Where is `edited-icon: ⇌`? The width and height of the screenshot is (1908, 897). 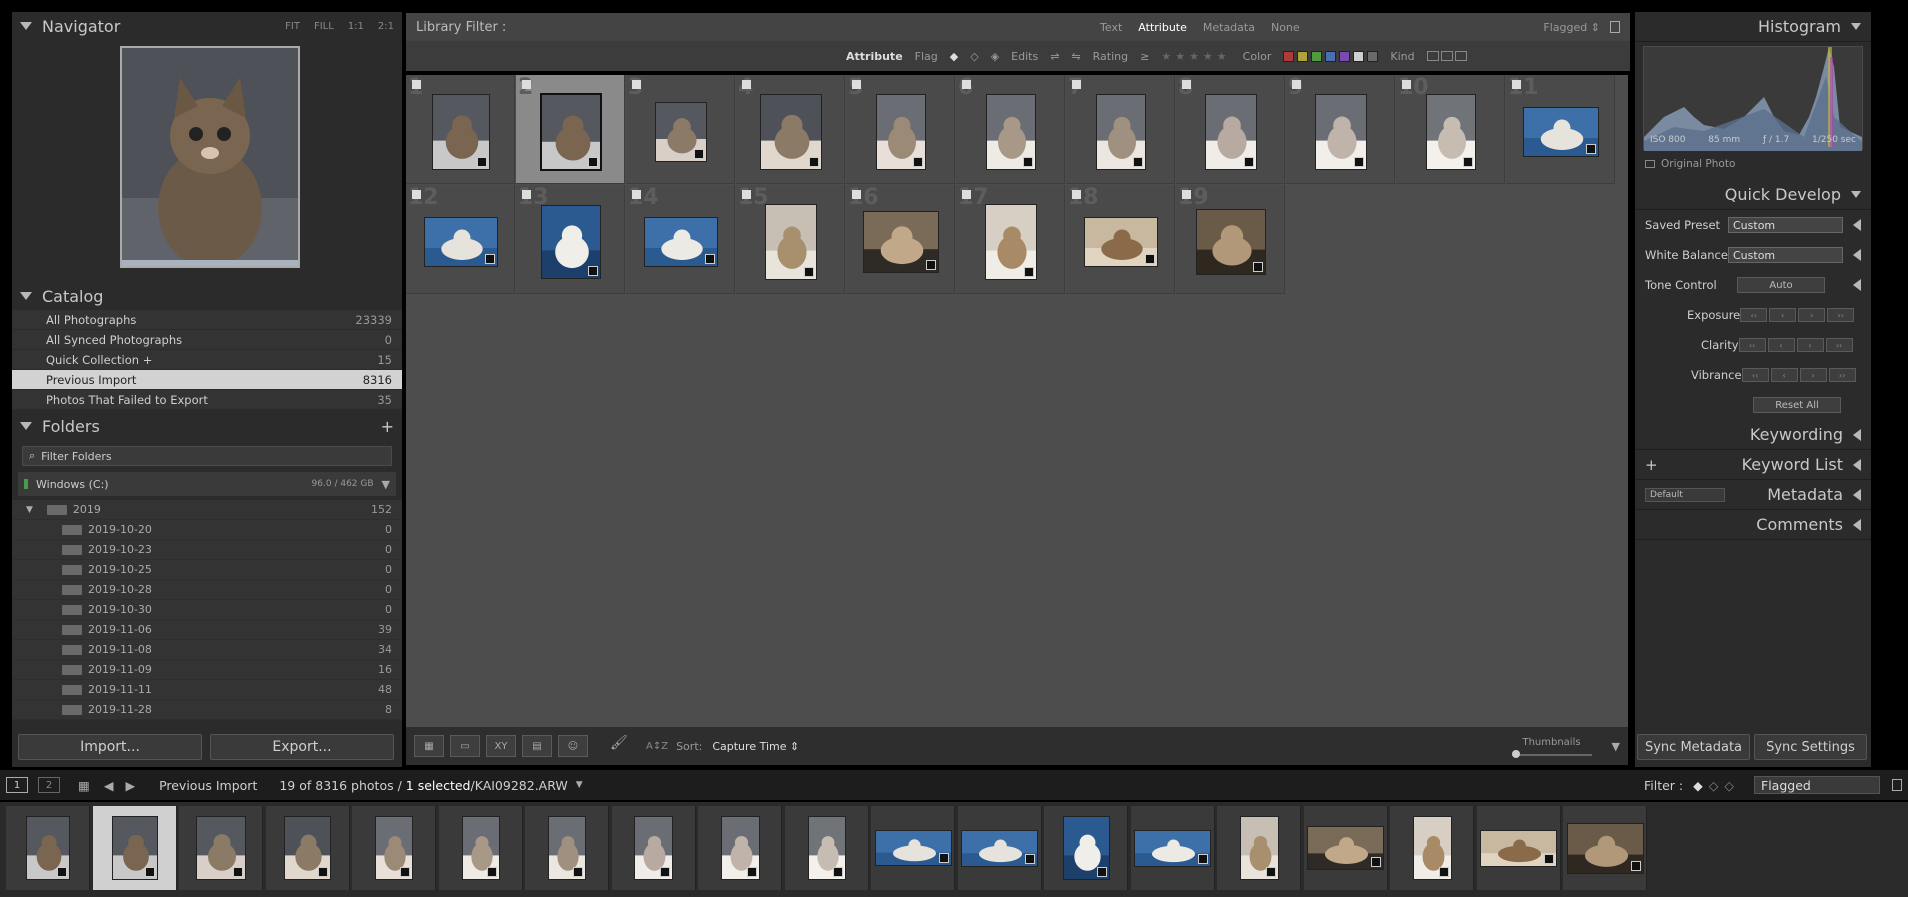
edited-icon: ⇌ is located at coordinates (1054, 56).